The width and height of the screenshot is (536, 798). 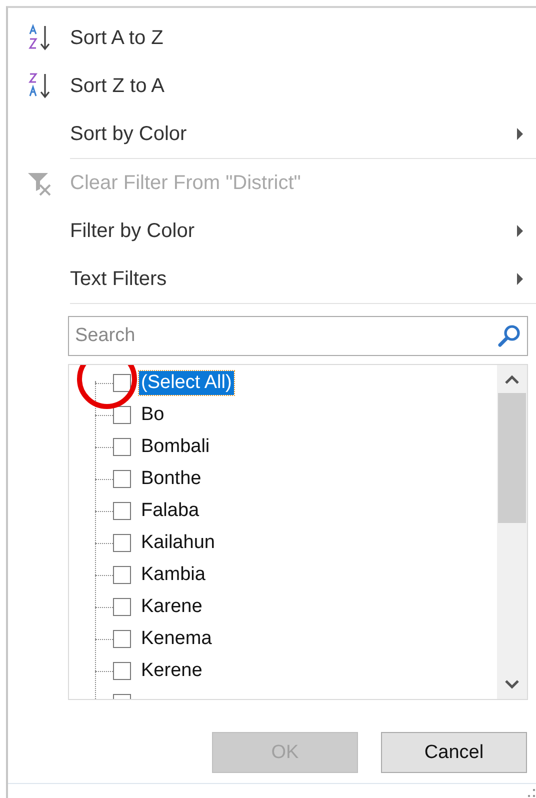 What do you see at coordinates (272, 279) in the screenshot?
I see `menu-item: Text Filters` at bounding box center [272, 279].